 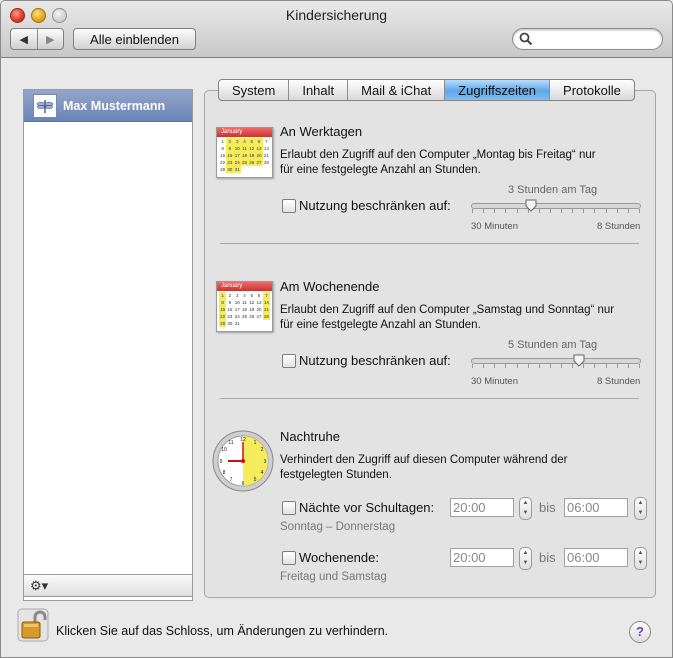 I want to click on weekend-slider-max: 8 Stunden, so click(x=619, y=381).